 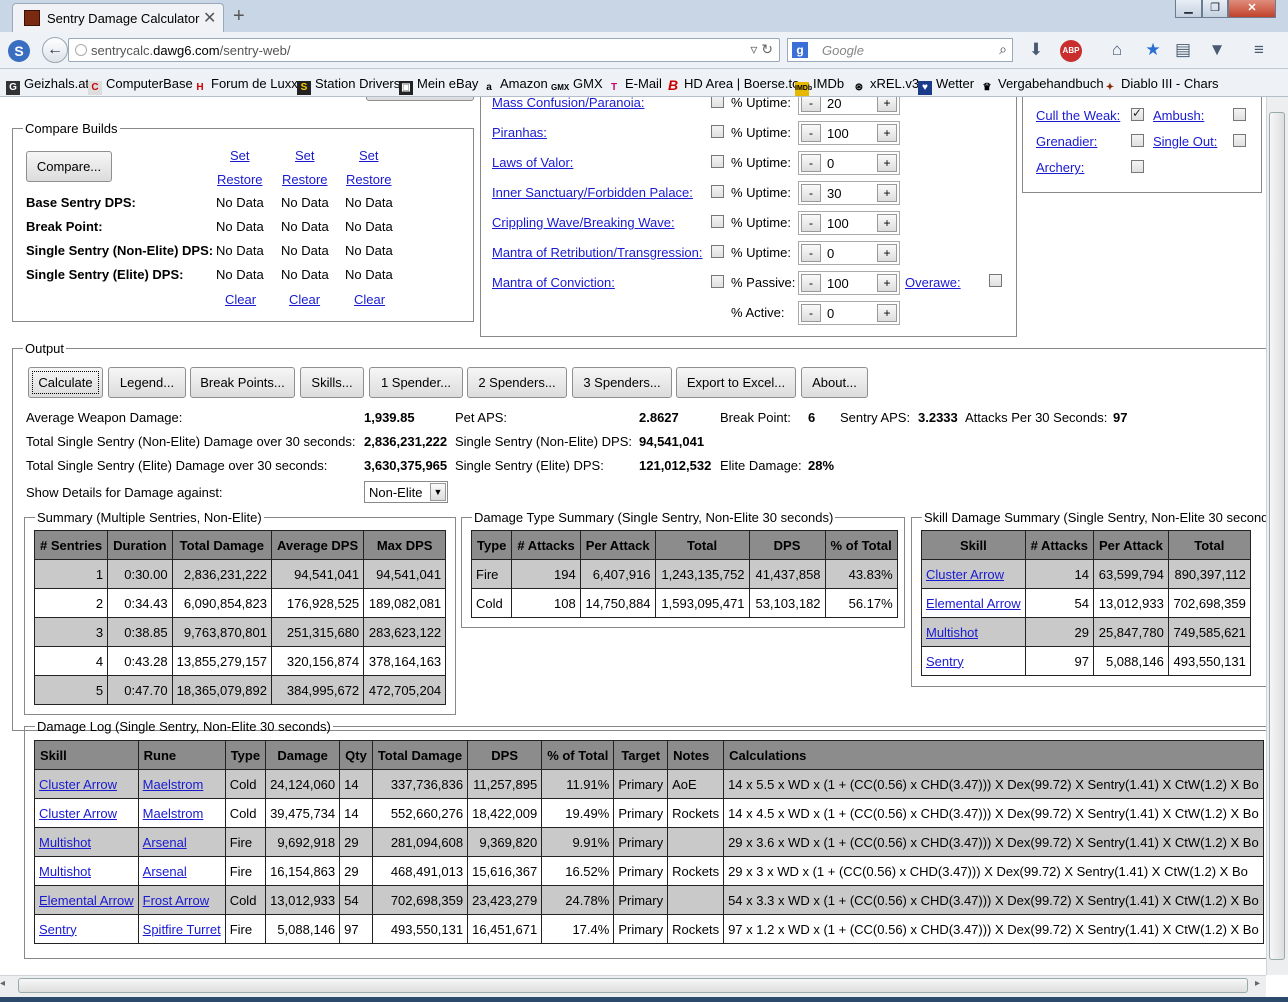 What do you see at coordinates (1036, 50) in the screenshot?
I see `download-icon: ⬇` at bounding box center [1036, 50].